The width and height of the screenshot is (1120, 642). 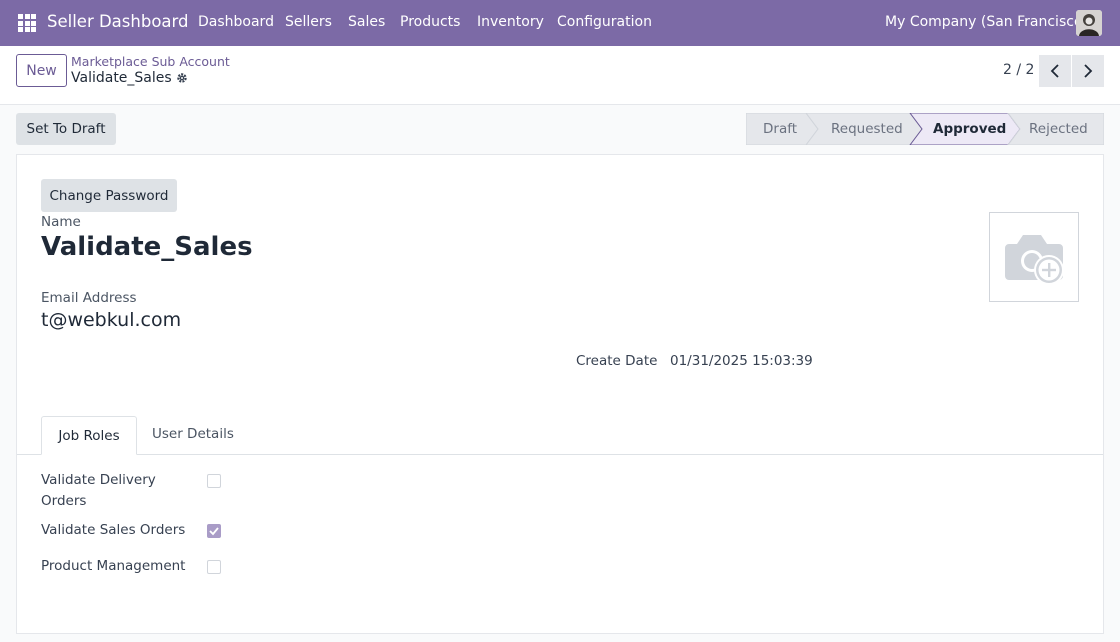 I want to click on apps-grid-icon, so click(x=27, y=23).